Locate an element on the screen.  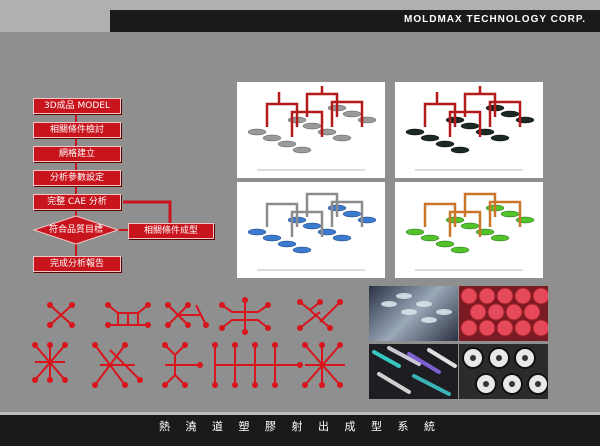
photo-colored-parts is located at coordinates (413, 371).